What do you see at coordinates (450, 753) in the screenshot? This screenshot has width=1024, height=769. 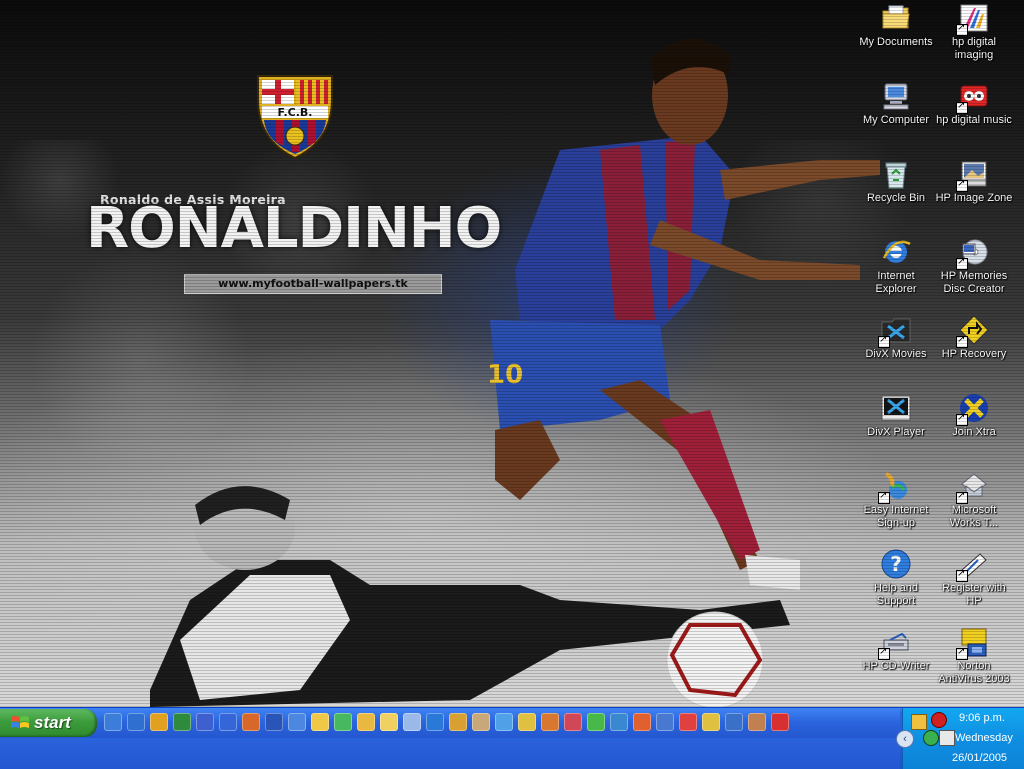 I see `taskbar-bottom-row` at bounding box center [450, 753].